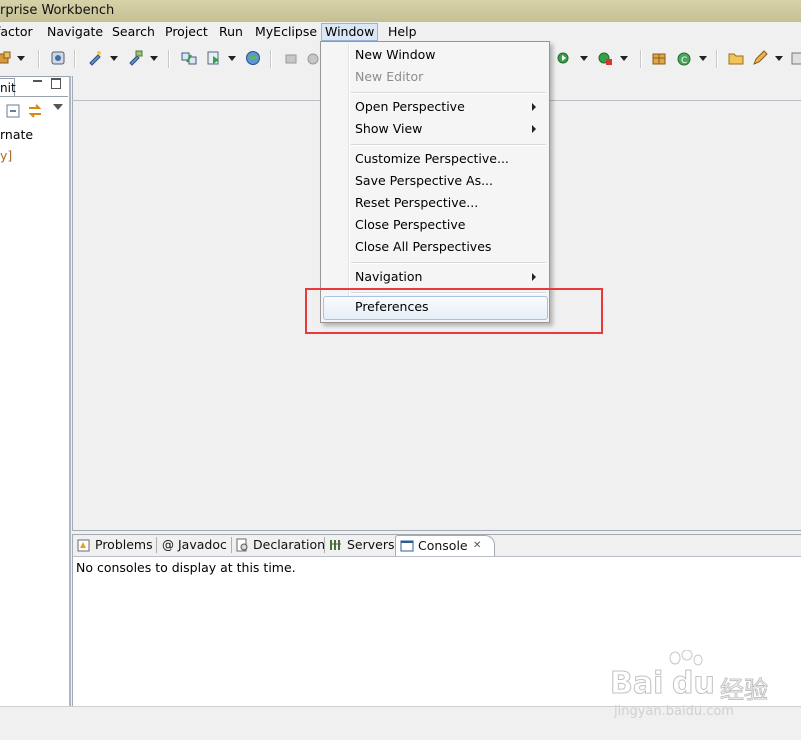 The image size is (801, 740). I want to click on menu-item-new-window: New Window, so click(395, 55).